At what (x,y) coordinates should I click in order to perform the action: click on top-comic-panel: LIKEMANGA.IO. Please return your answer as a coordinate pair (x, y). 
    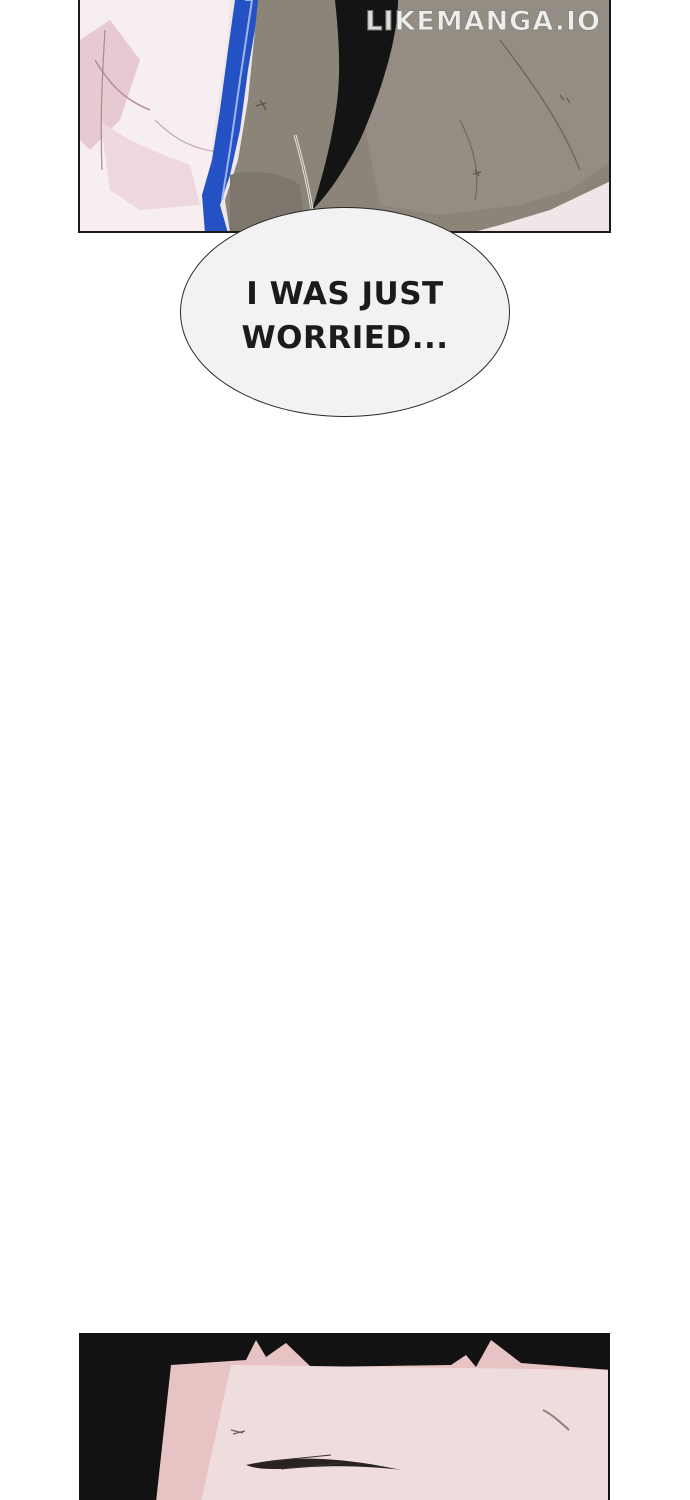
    Looking at the image, I should click on (344, 116).